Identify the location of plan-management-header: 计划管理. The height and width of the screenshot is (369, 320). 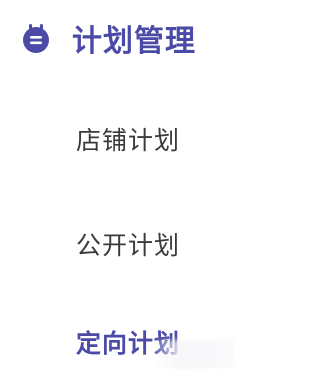
(108, 38).